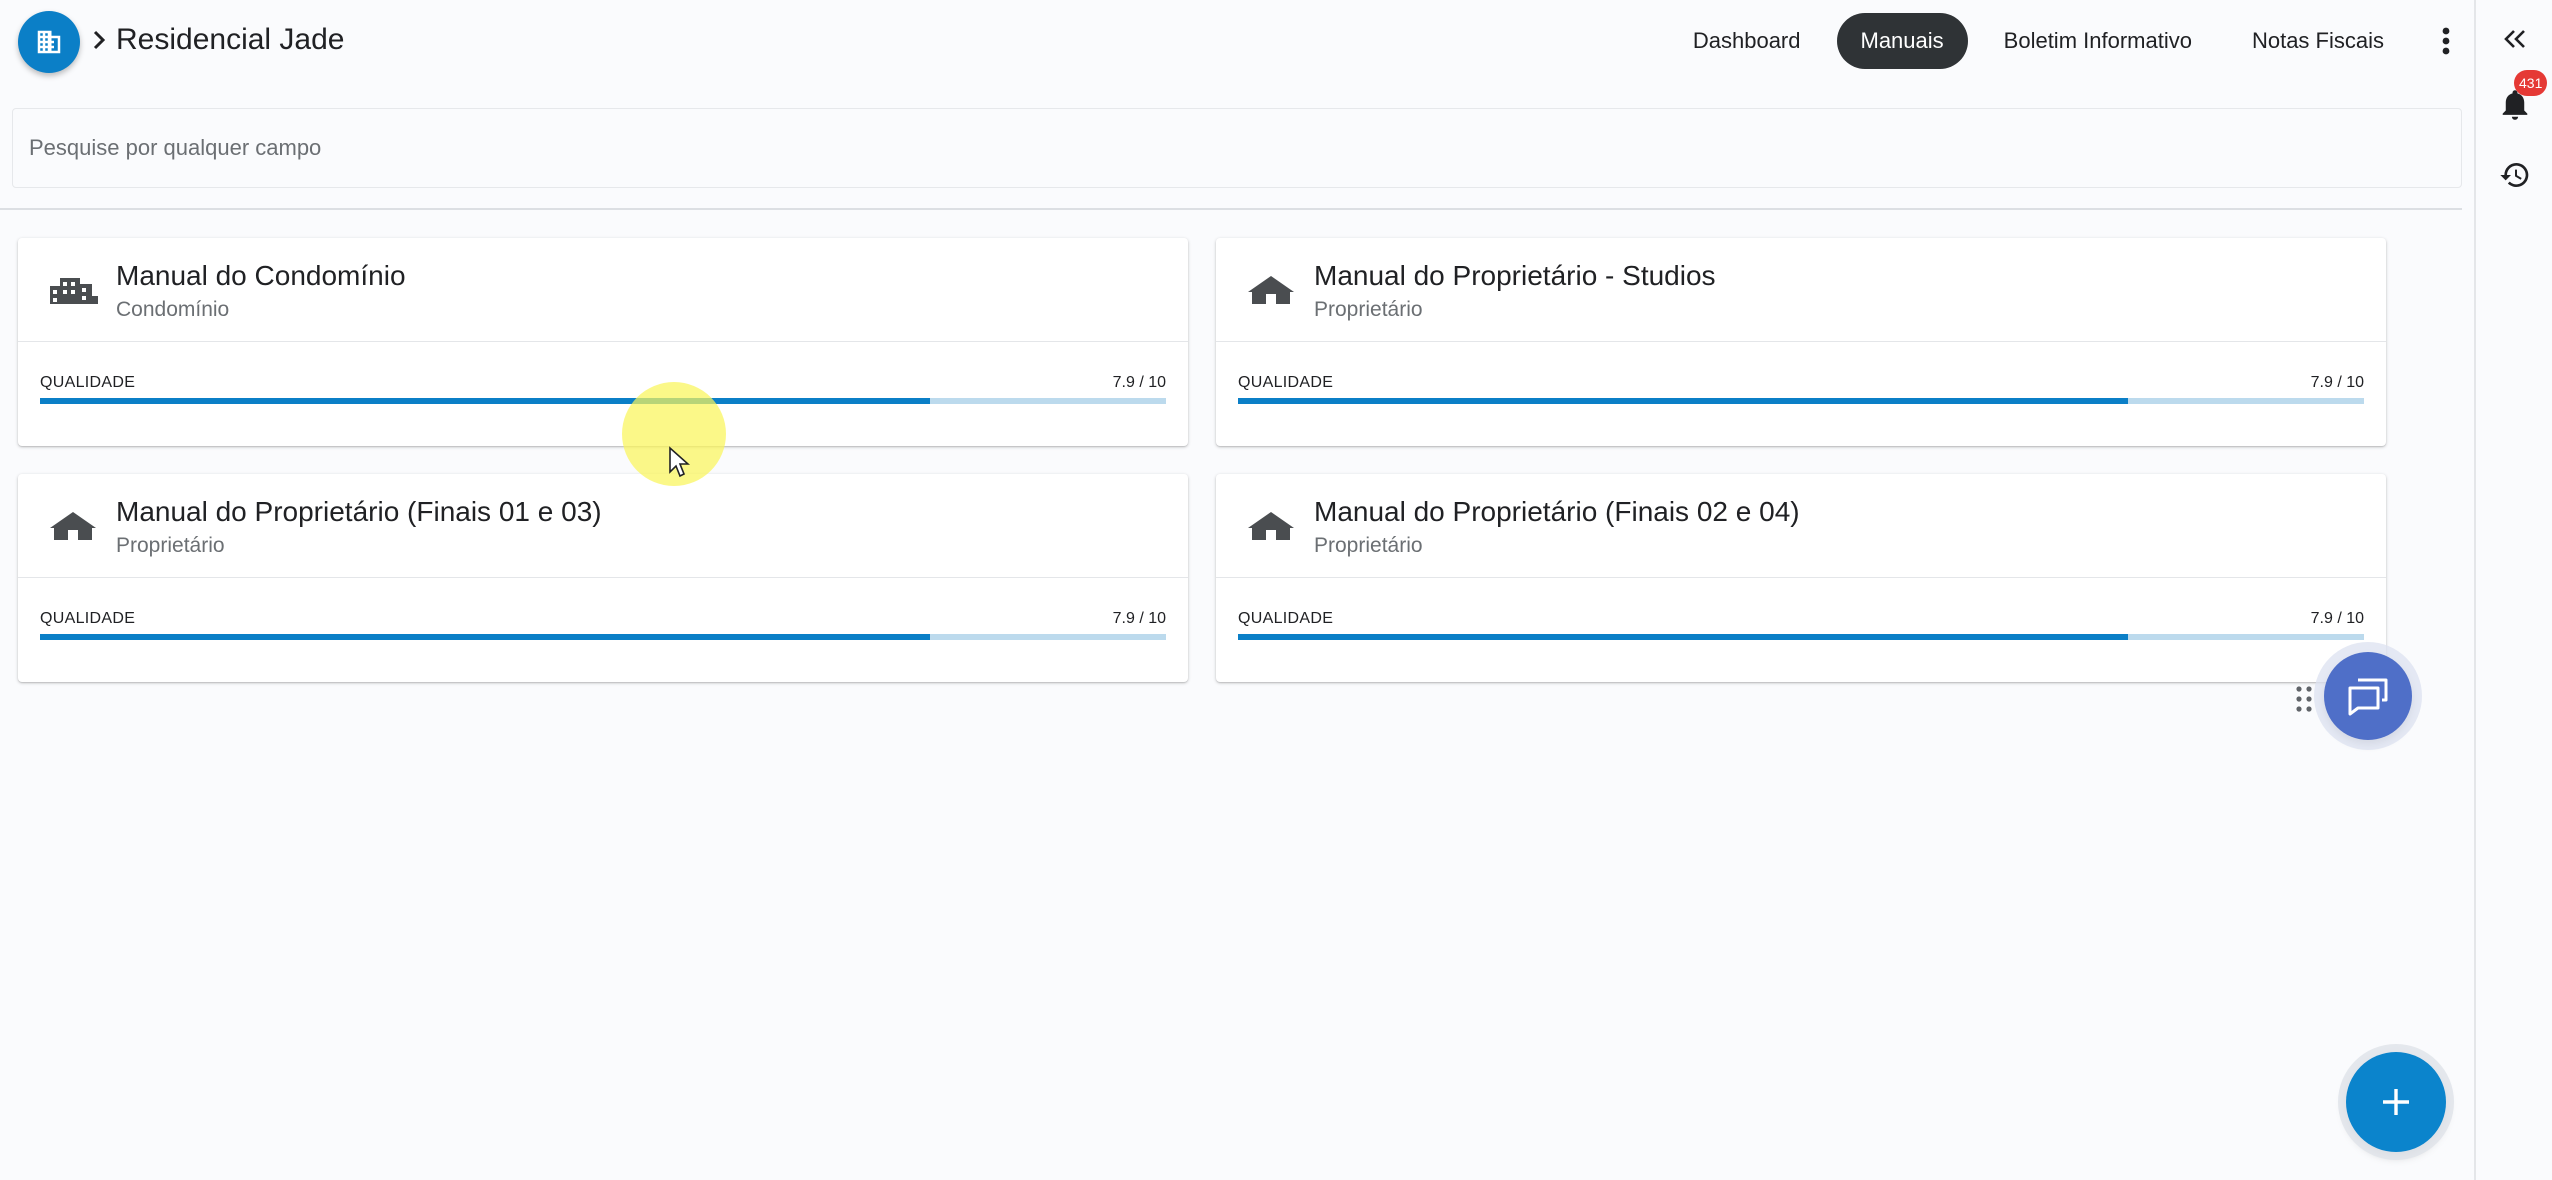 The width and height of the screenshot is (2552, 1180). Describe the element at coordinates (1515, 275) in the screenshot. I see `card-title: Manual do Proprietário - Studios` at that location.